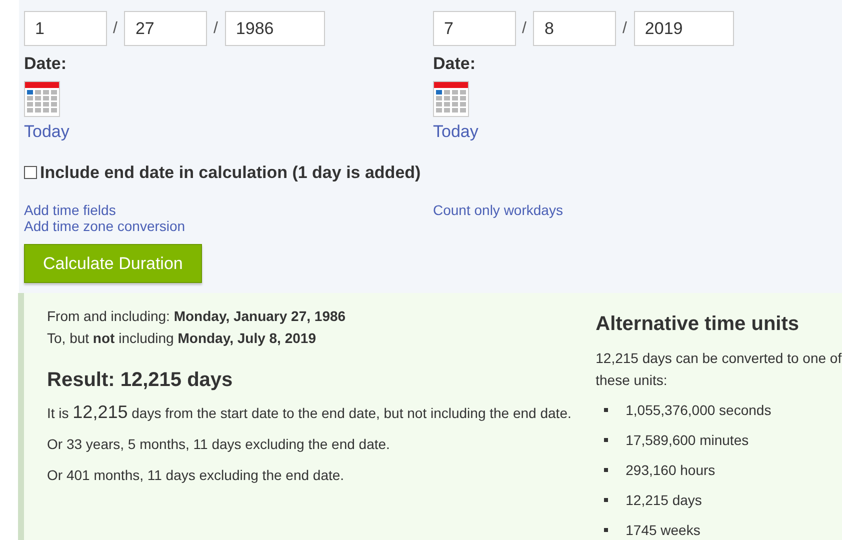  What do you see at coordinates (663, 530) in the screenshot?
I see `unit-text: 1745 weeks` at bounding box center [663, 530].